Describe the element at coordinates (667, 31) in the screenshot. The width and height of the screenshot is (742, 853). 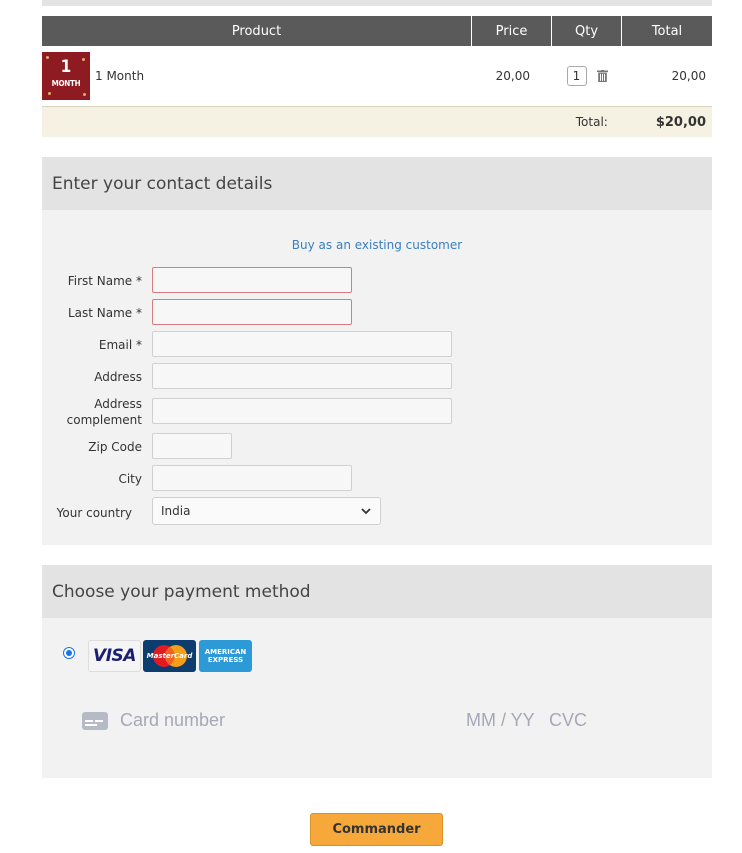
I see `header-total: Total` at that location.